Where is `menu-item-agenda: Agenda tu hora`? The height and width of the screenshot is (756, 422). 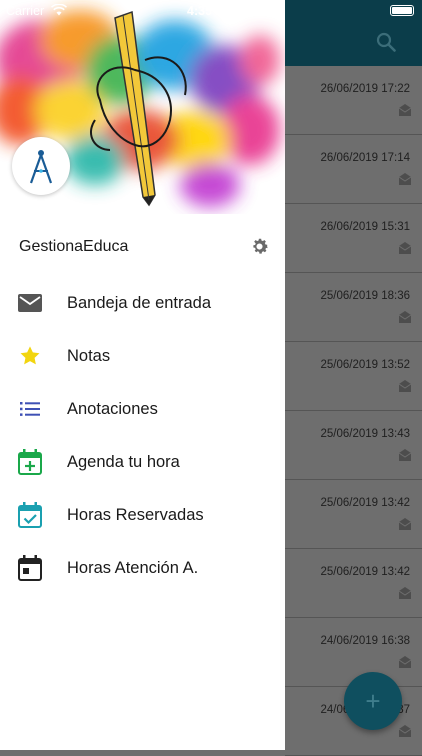
menu-item-agenda: Agenda tu hora is located at coordinates (142, 463).